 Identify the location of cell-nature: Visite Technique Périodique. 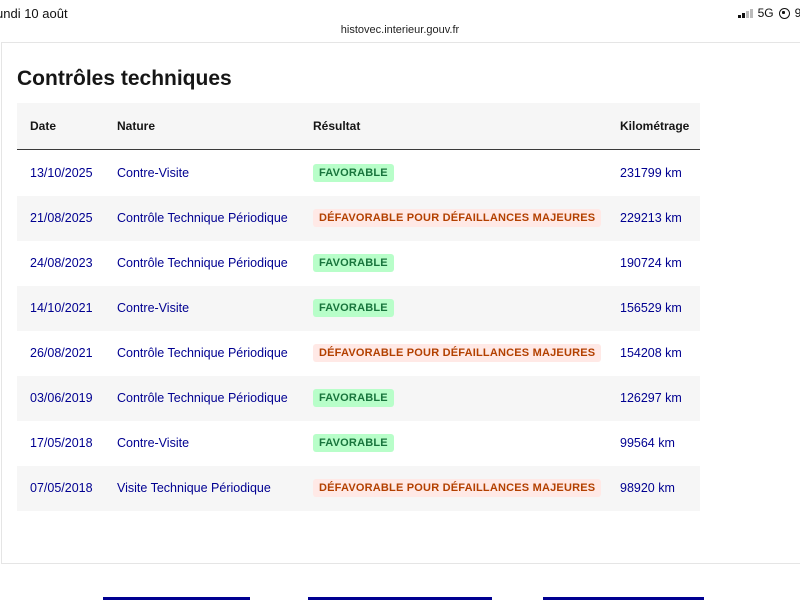
(194, 488).